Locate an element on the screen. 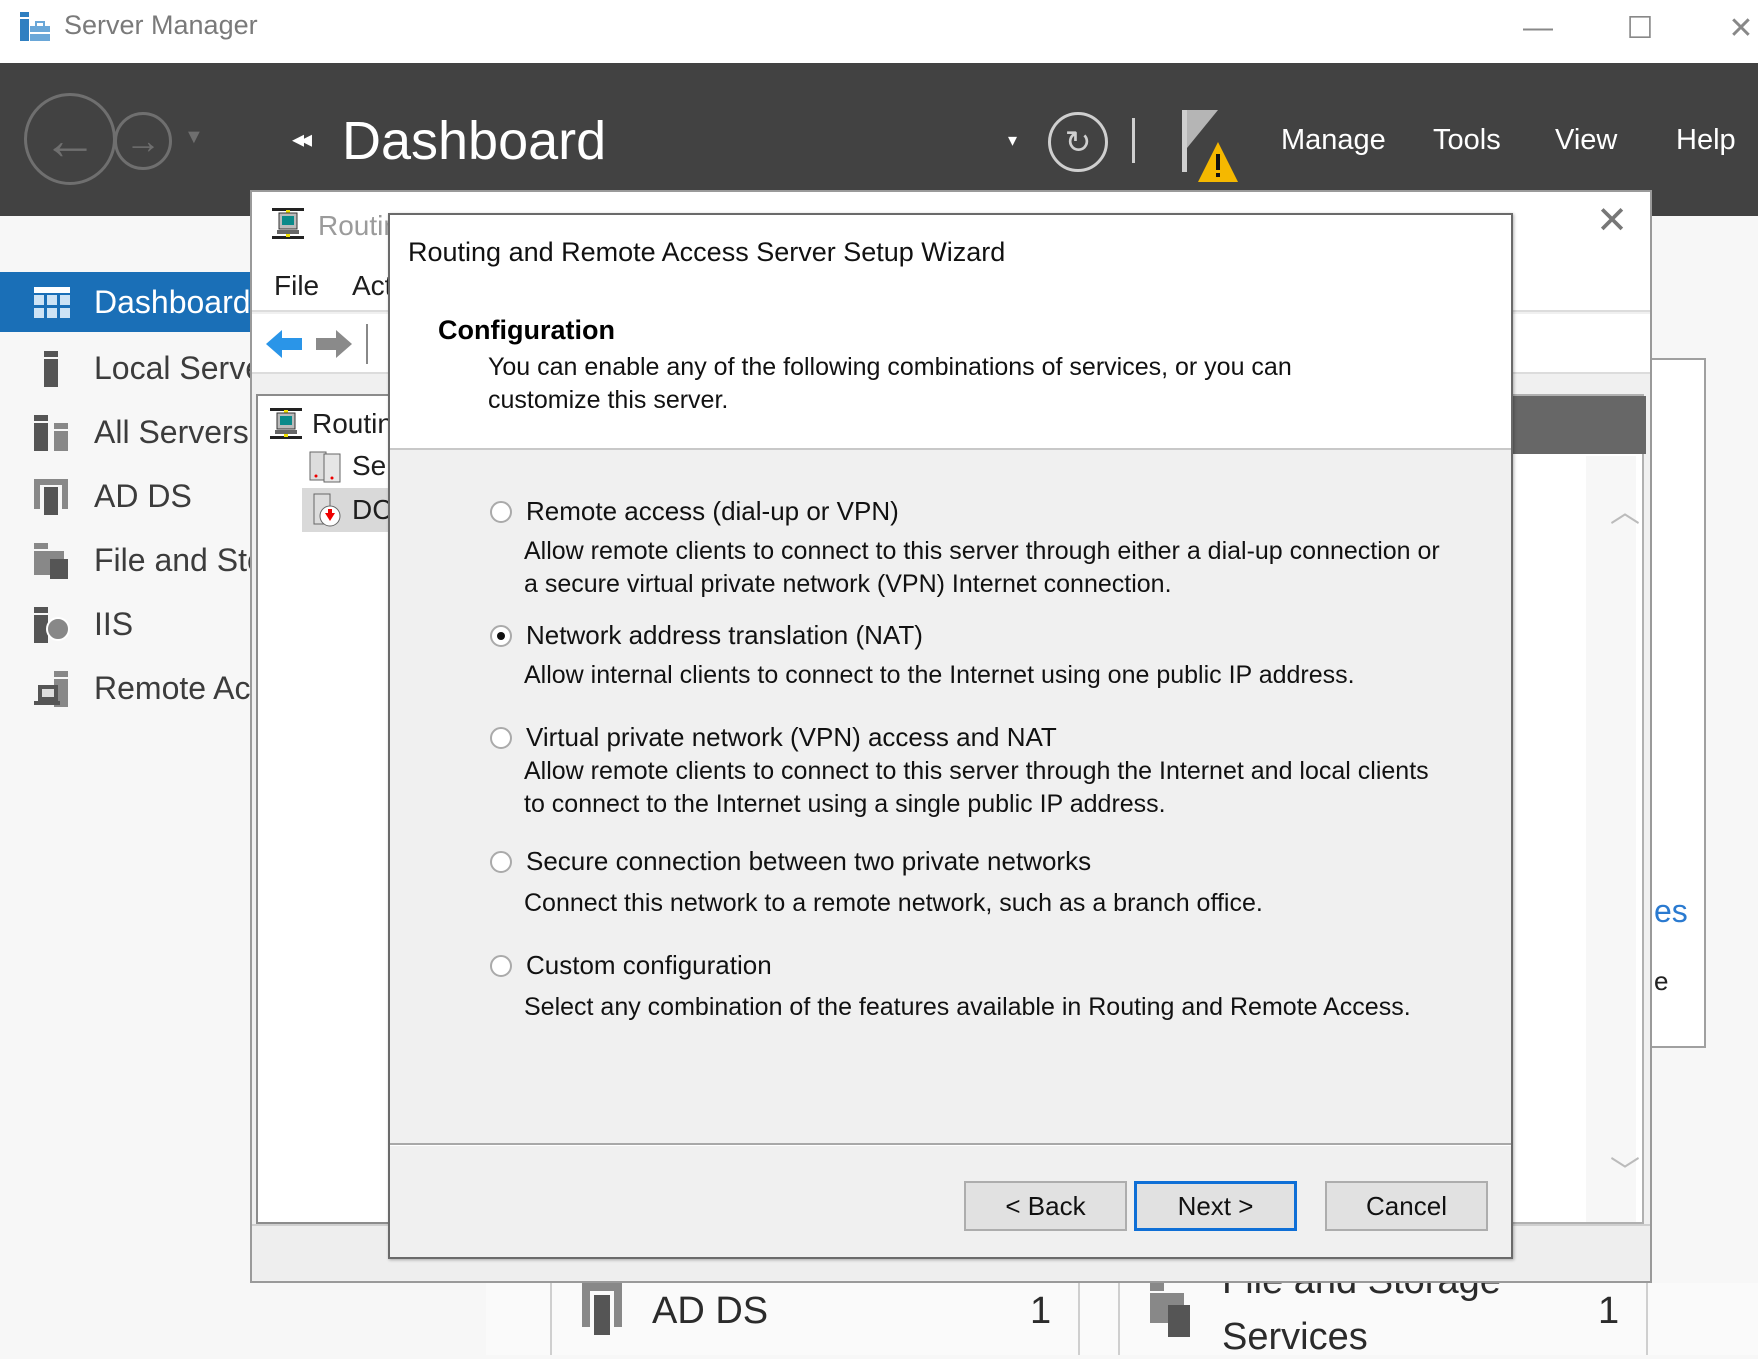 This screenshot has height=1359, width=1758. all-servers-icon is located at coordinates (51, 433).